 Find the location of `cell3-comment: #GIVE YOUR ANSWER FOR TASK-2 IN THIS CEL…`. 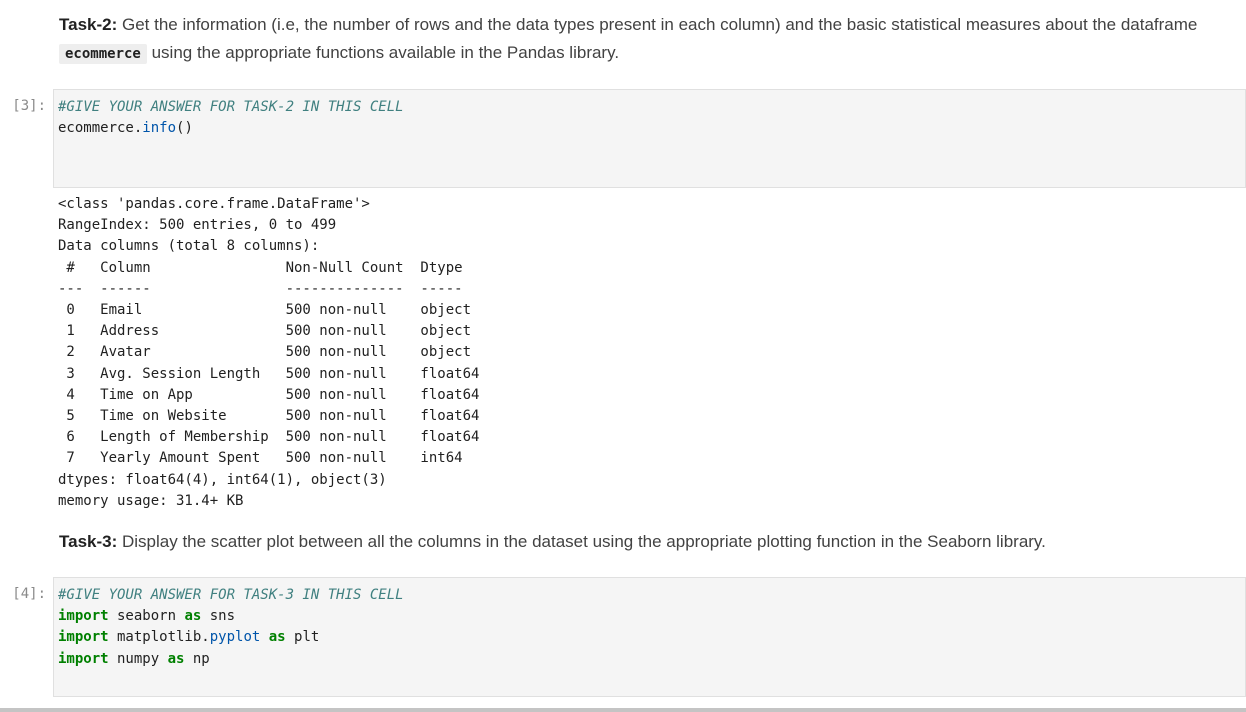

cell3-comment: #GIVE YOUR ANSWER FOR TASK-2 IN THIS CEL… is located at coordinates (231, 107).